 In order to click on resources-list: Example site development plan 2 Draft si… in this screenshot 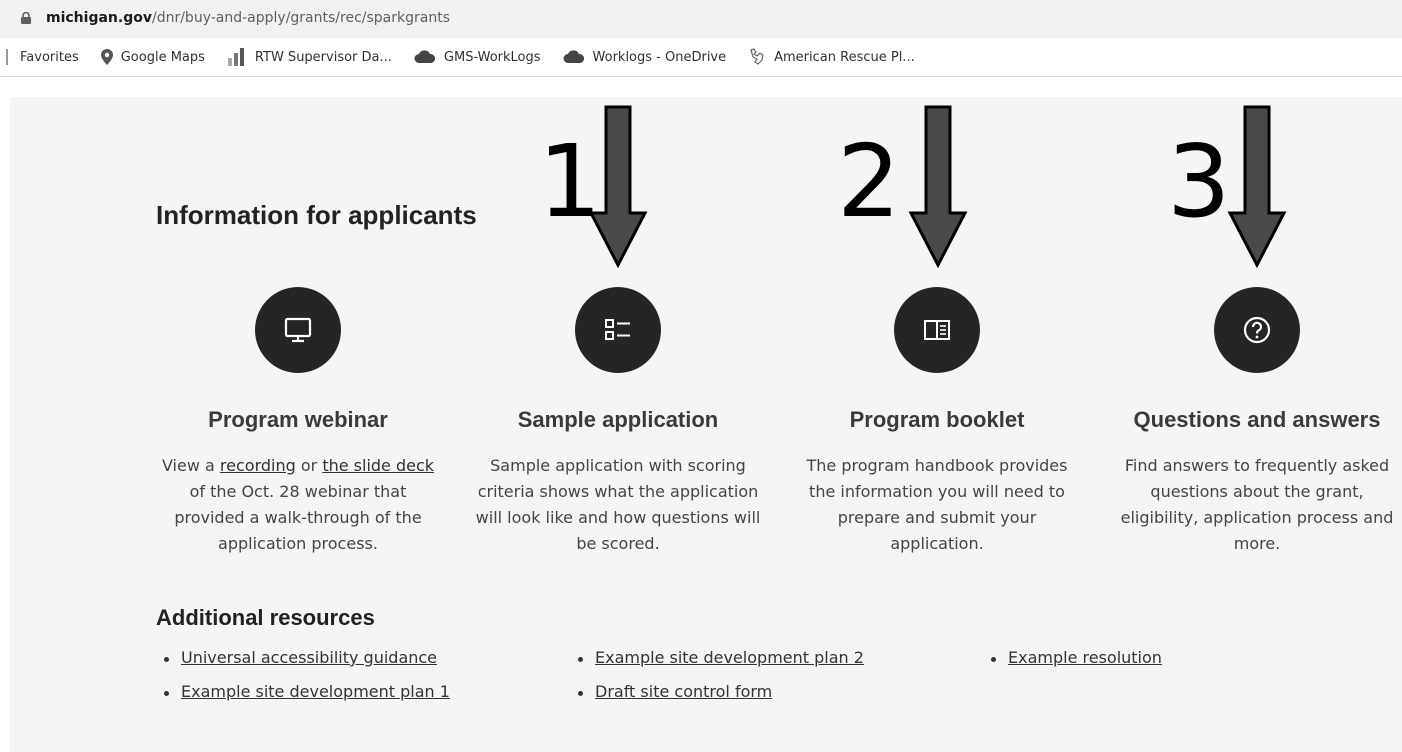, I will do `click(717, 682)`.